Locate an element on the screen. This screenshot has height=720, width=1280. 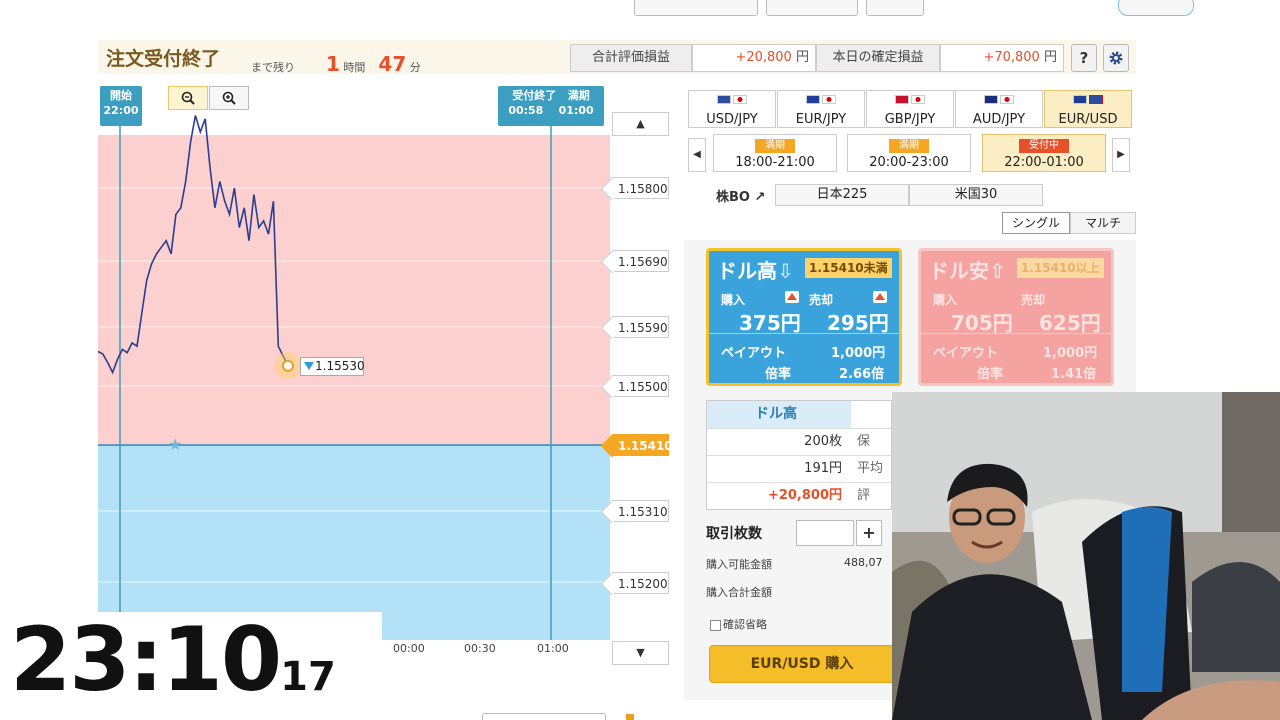
sell-price: 625円 is located at coordinates (1070, 323).